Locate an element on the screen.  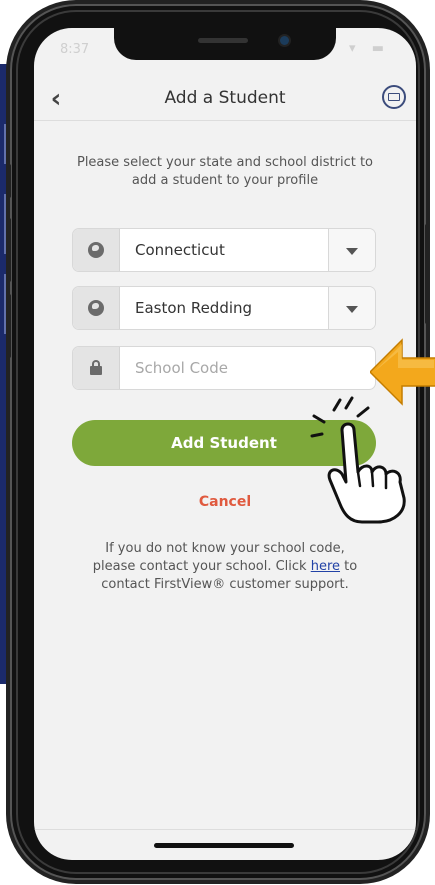
mail-icon is located at coordinates (394, 97).